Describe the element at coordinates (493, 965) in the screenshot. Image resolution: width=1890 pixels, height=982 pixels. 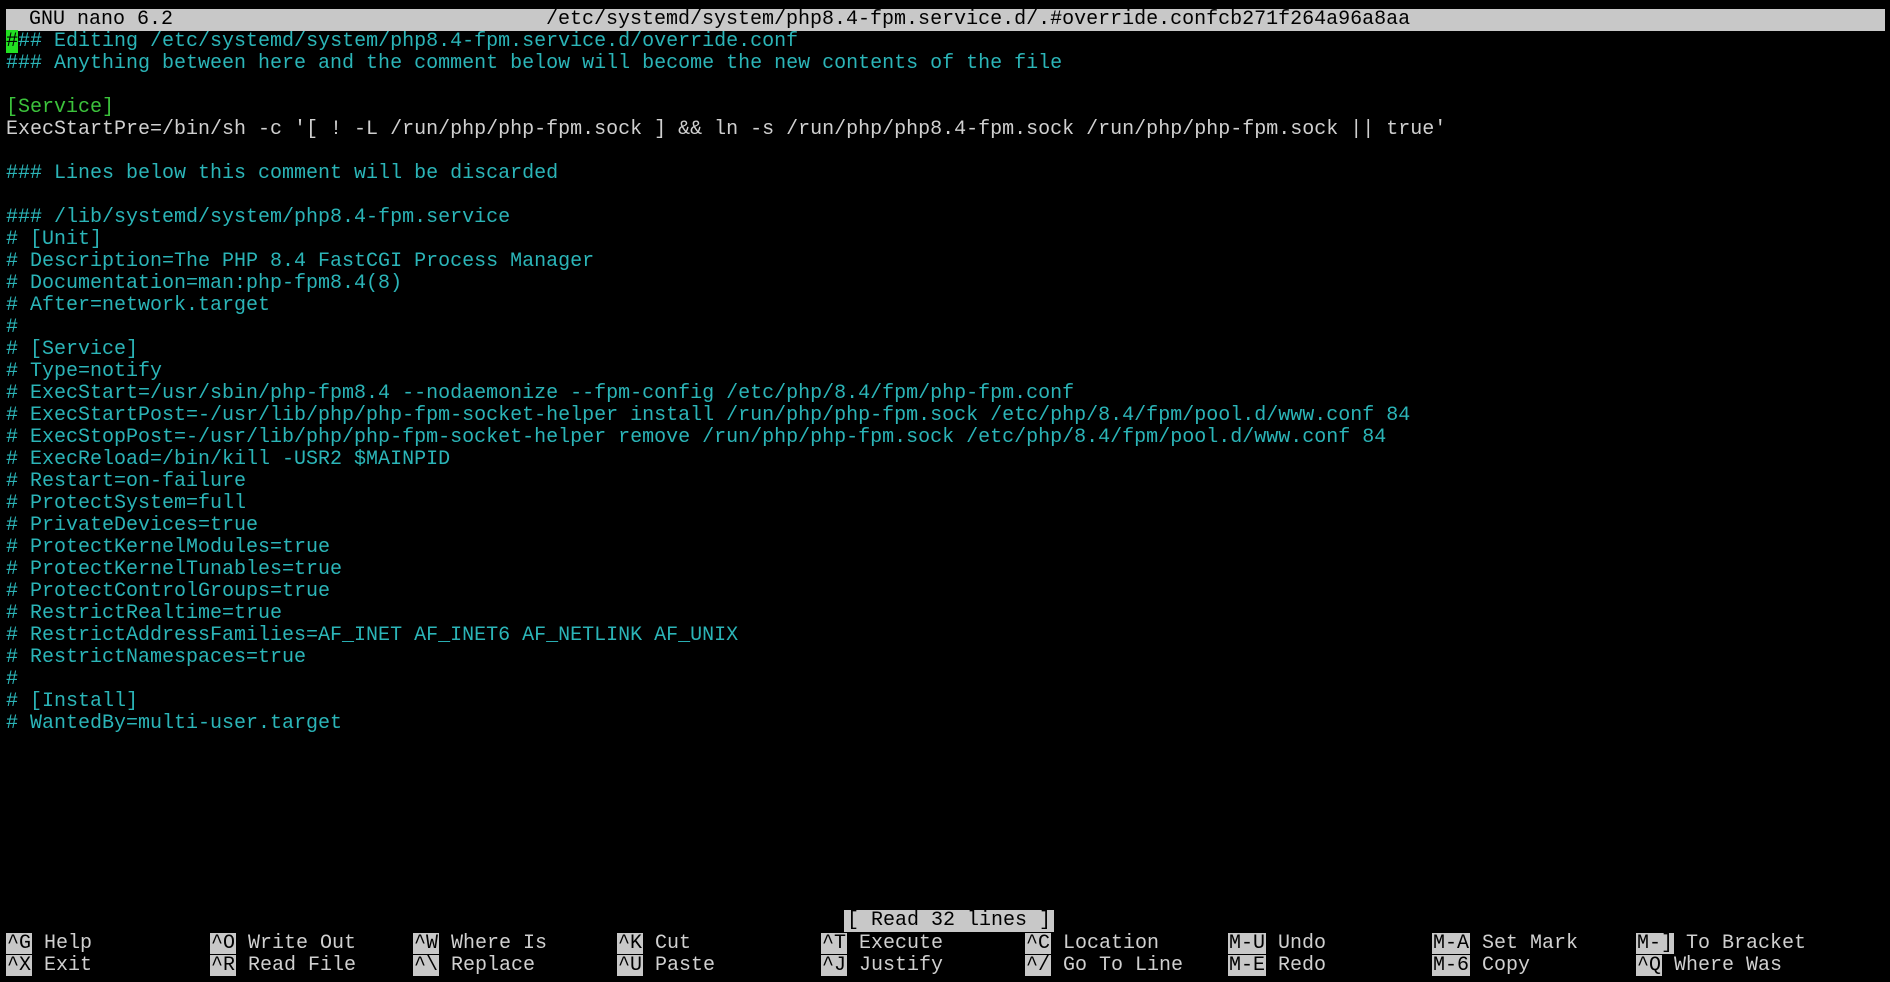
I see `shortcut-label: Replace` at that location.